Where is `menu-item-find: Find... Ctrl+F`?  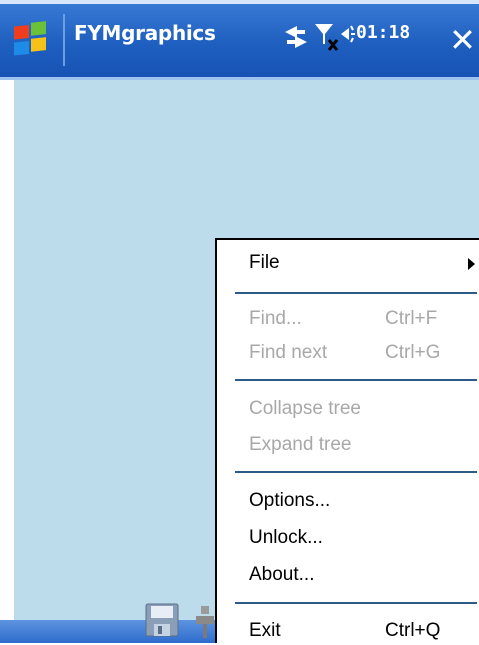
menu-item-find: Find... Ctrl+F is located at coordinates (363, 319).